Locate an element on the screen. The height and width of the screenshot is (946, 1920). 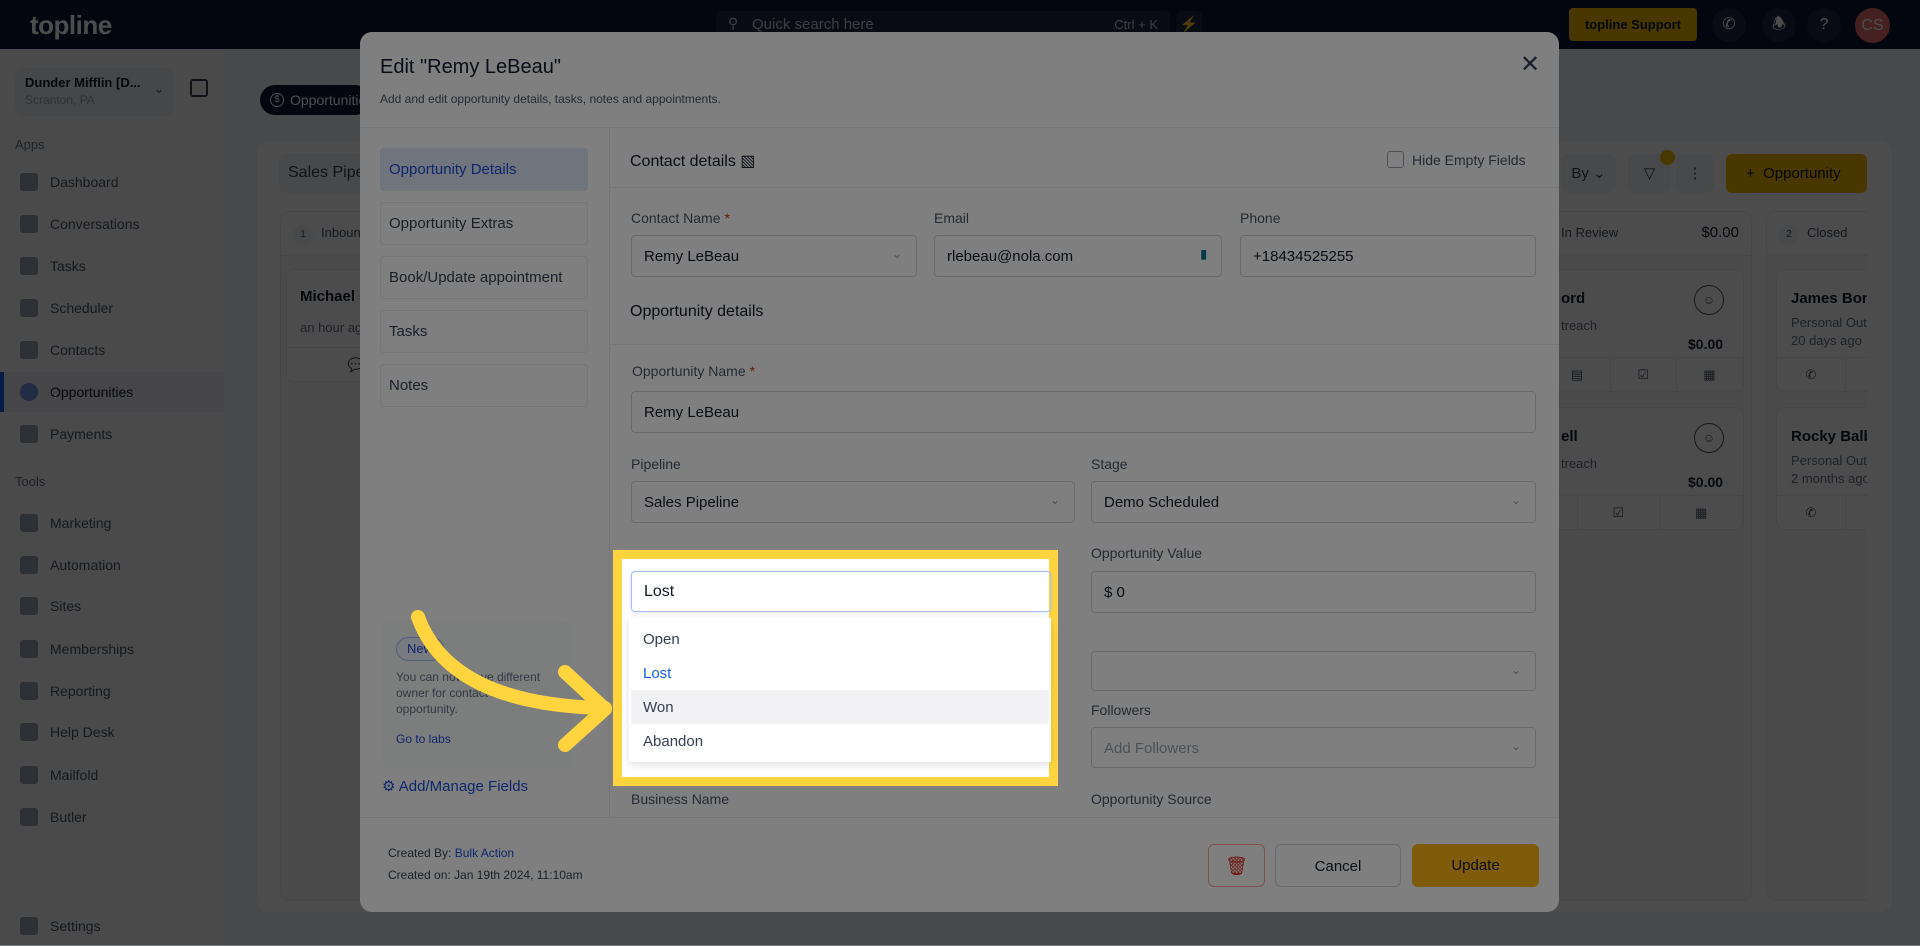
heading-text: Contact details is located at coordinates (683, 161).